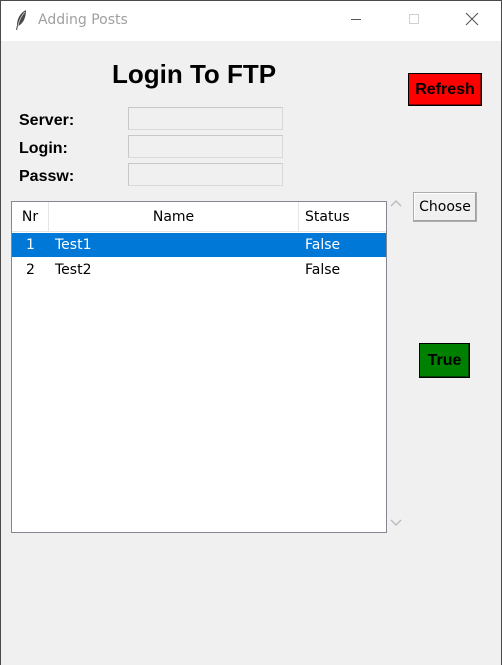  What do you see at coordinates (73, 245) in the screenshot?
I see `row-name: Test1` at bounding box center [73, 245].